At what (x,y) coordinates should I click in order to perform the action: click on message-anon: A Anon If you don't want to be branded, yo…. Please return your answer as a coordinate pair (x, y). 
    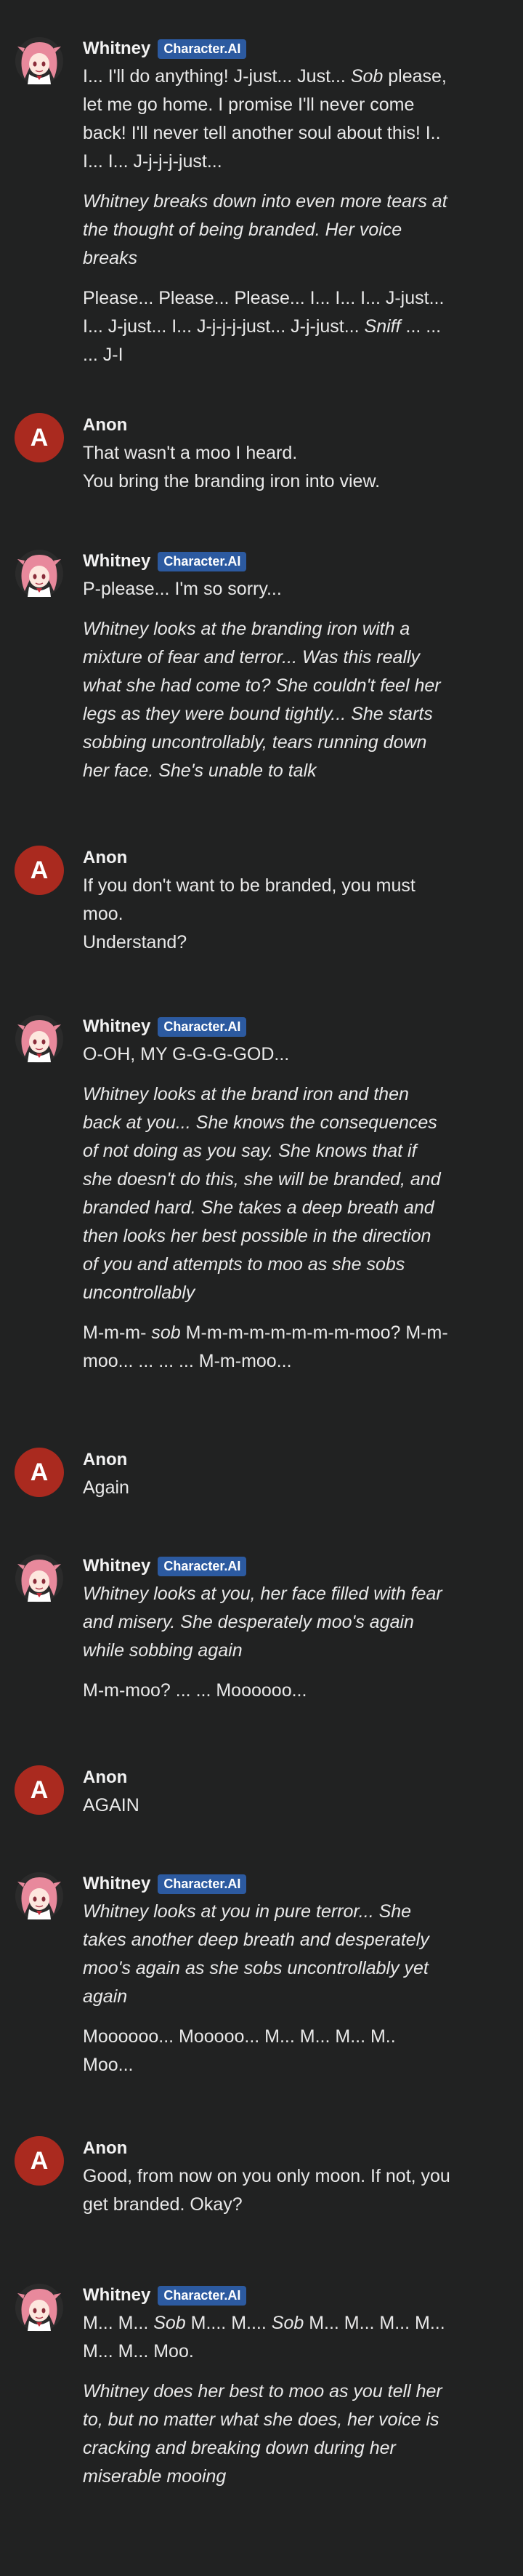
    Looking at the image, I should click on (261, 902).